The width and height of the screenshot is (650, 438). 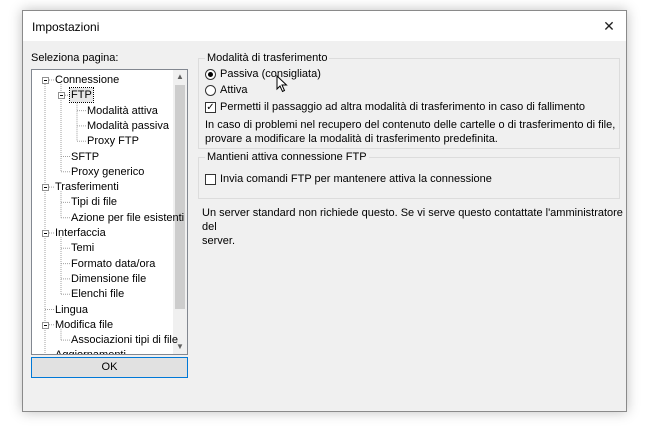 What do you see at coordinates (234, 90) in the screenshot?
I see `radio-active-label: Attiva` at bounding box center [234, 90].